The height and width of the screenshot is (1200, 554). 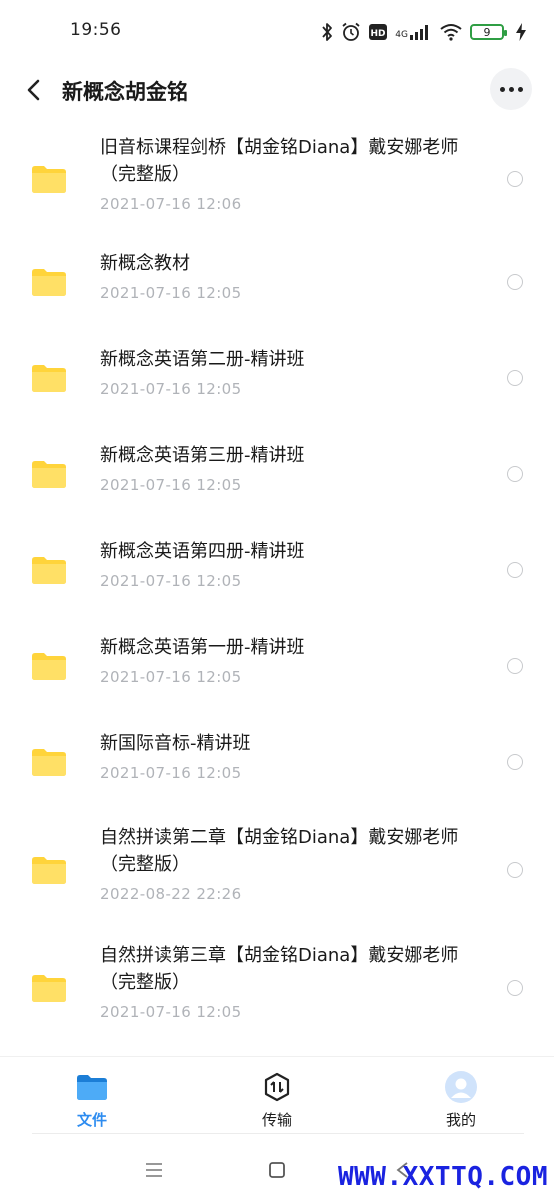 I want to click on tab-files: 文件, so click(x=92, y=1100).